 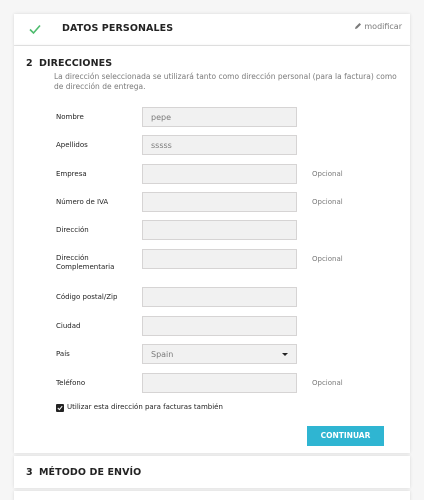 I want to click on phone-field, so click(x=219, y=383).